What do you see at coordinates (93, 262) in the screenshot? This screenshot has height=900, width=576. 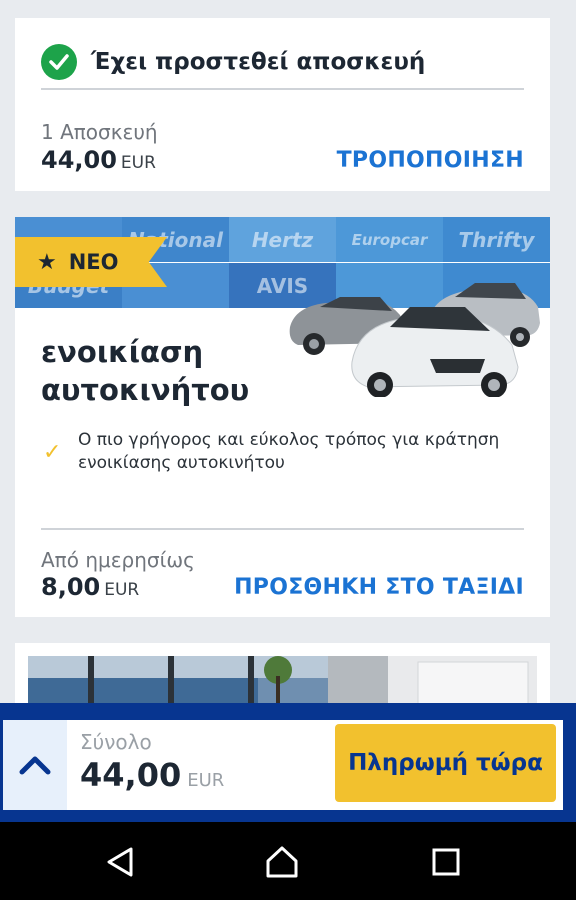 I see `new-badge-label: ΝΕΟ` at bounding box center [93, 262].